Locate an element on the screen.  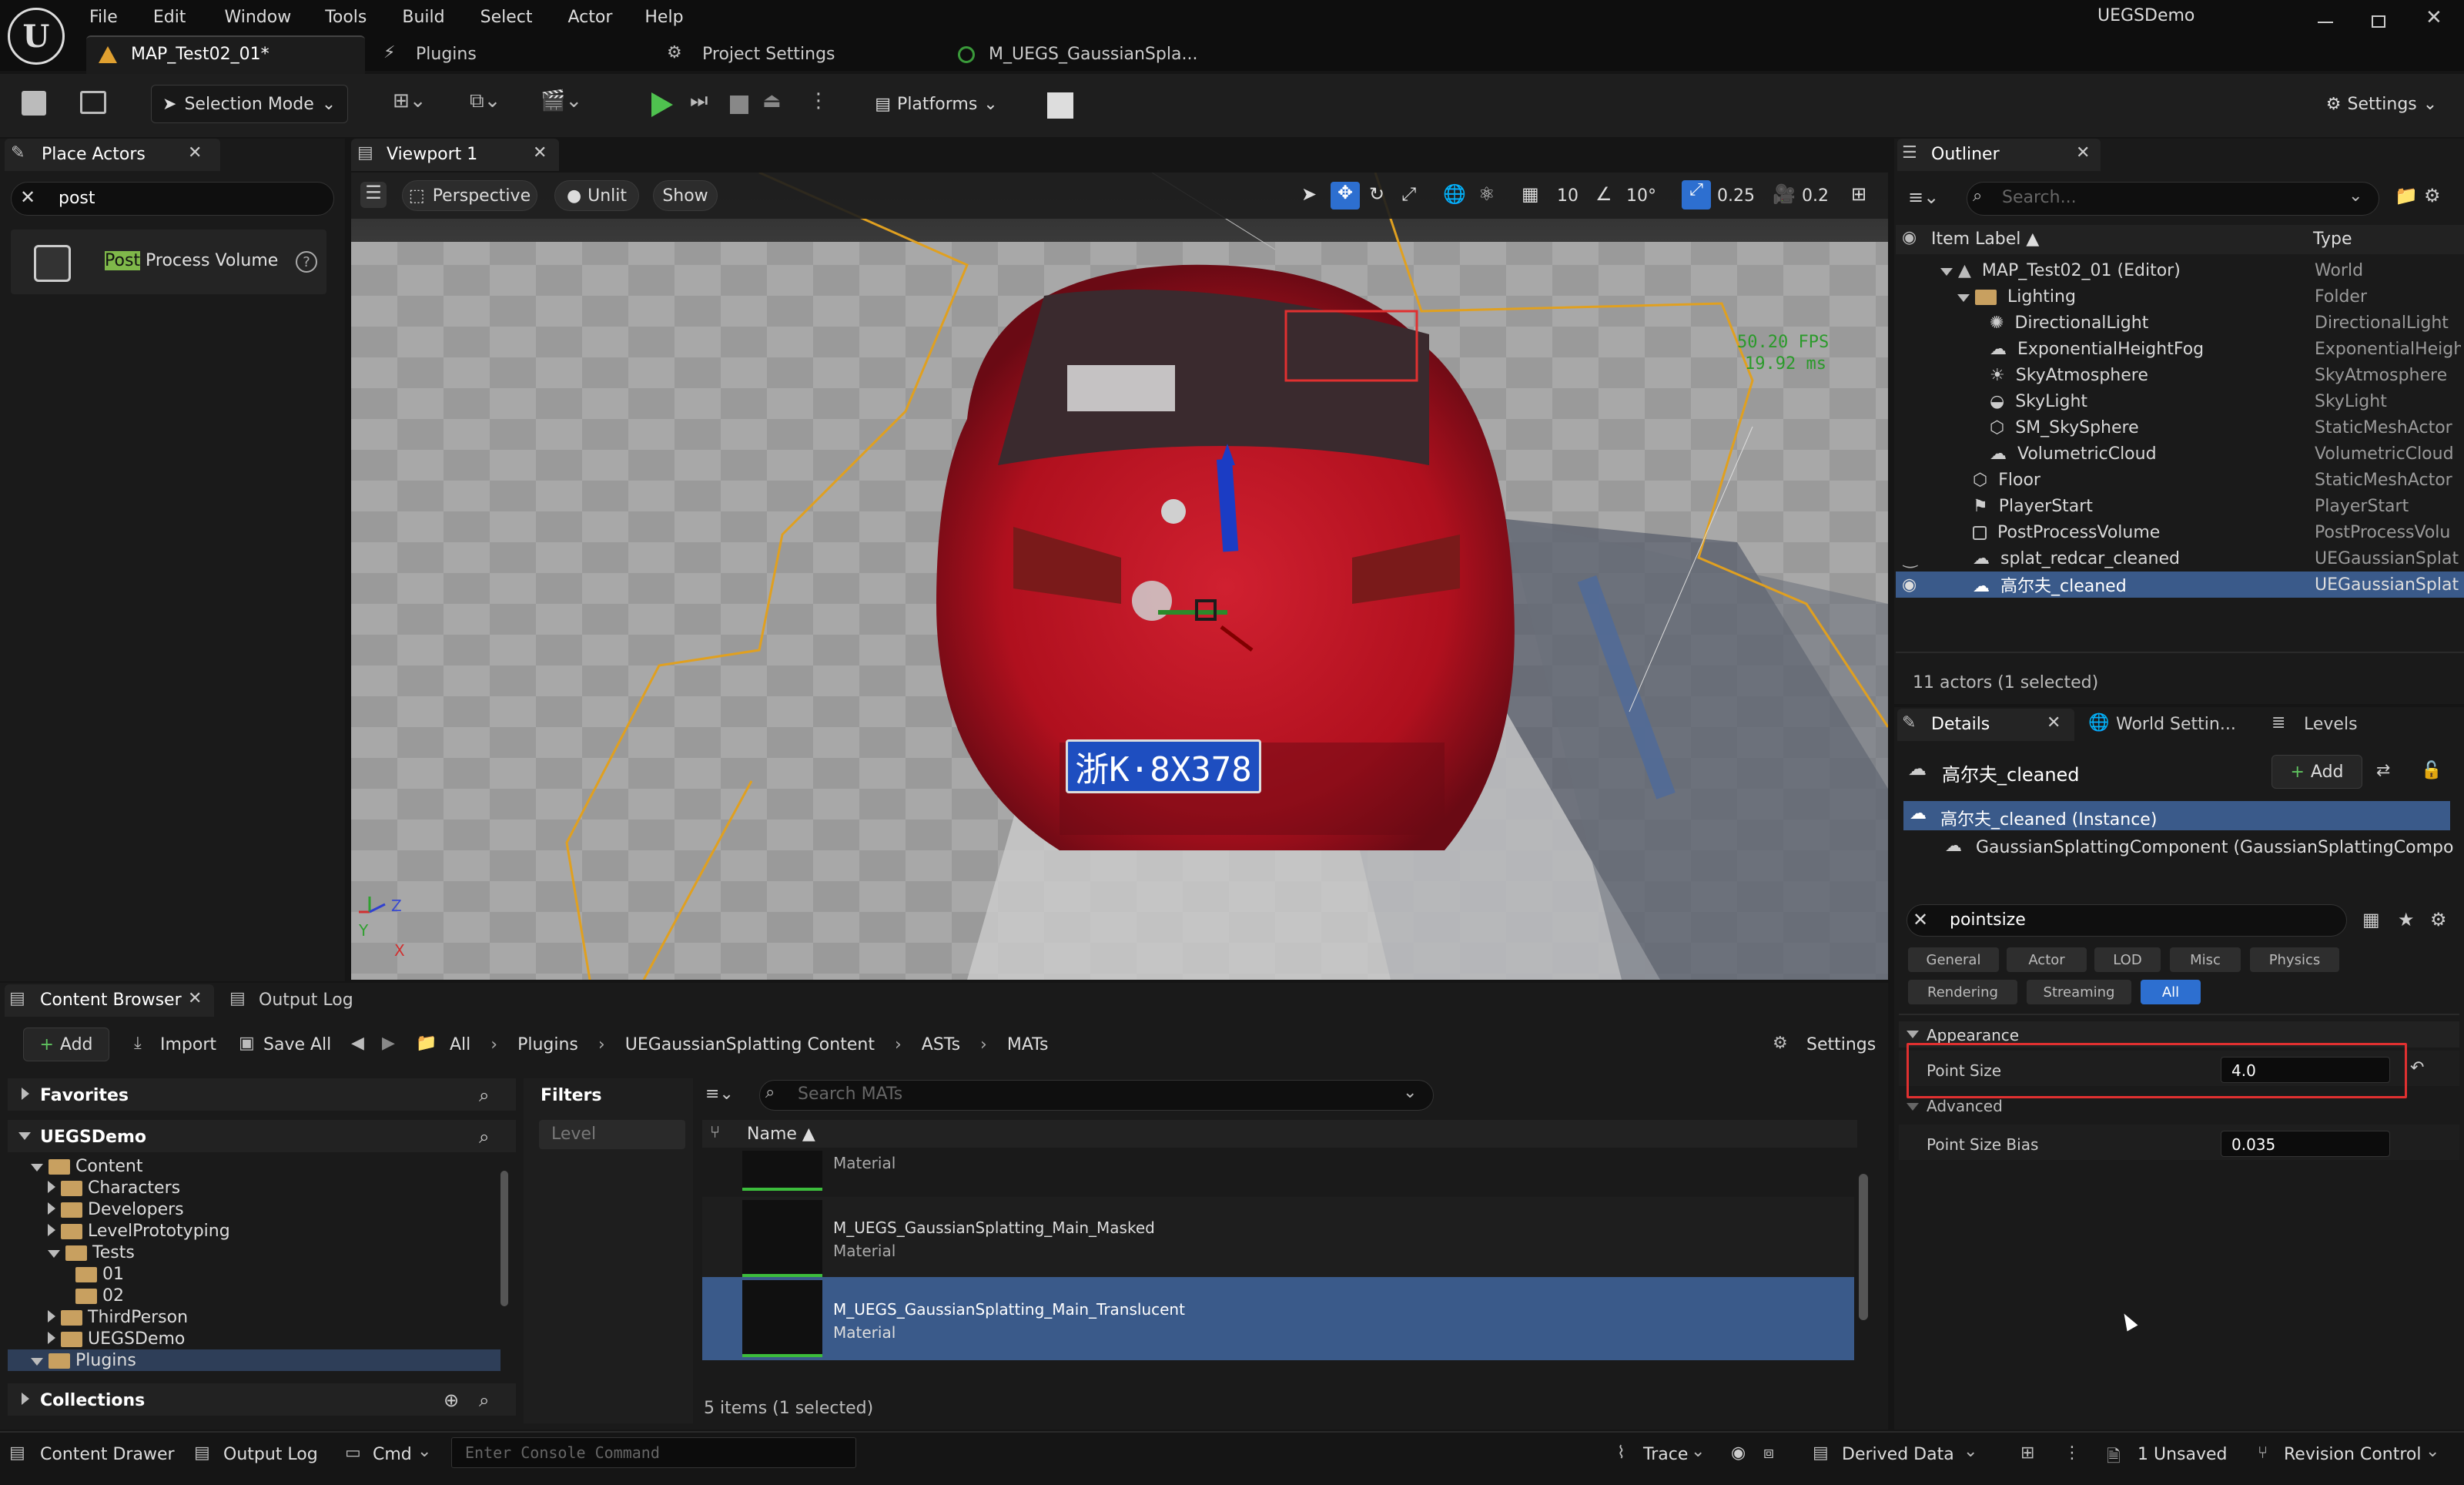
tree-item-selected: Plugins is located at coordinates (254, 1360).